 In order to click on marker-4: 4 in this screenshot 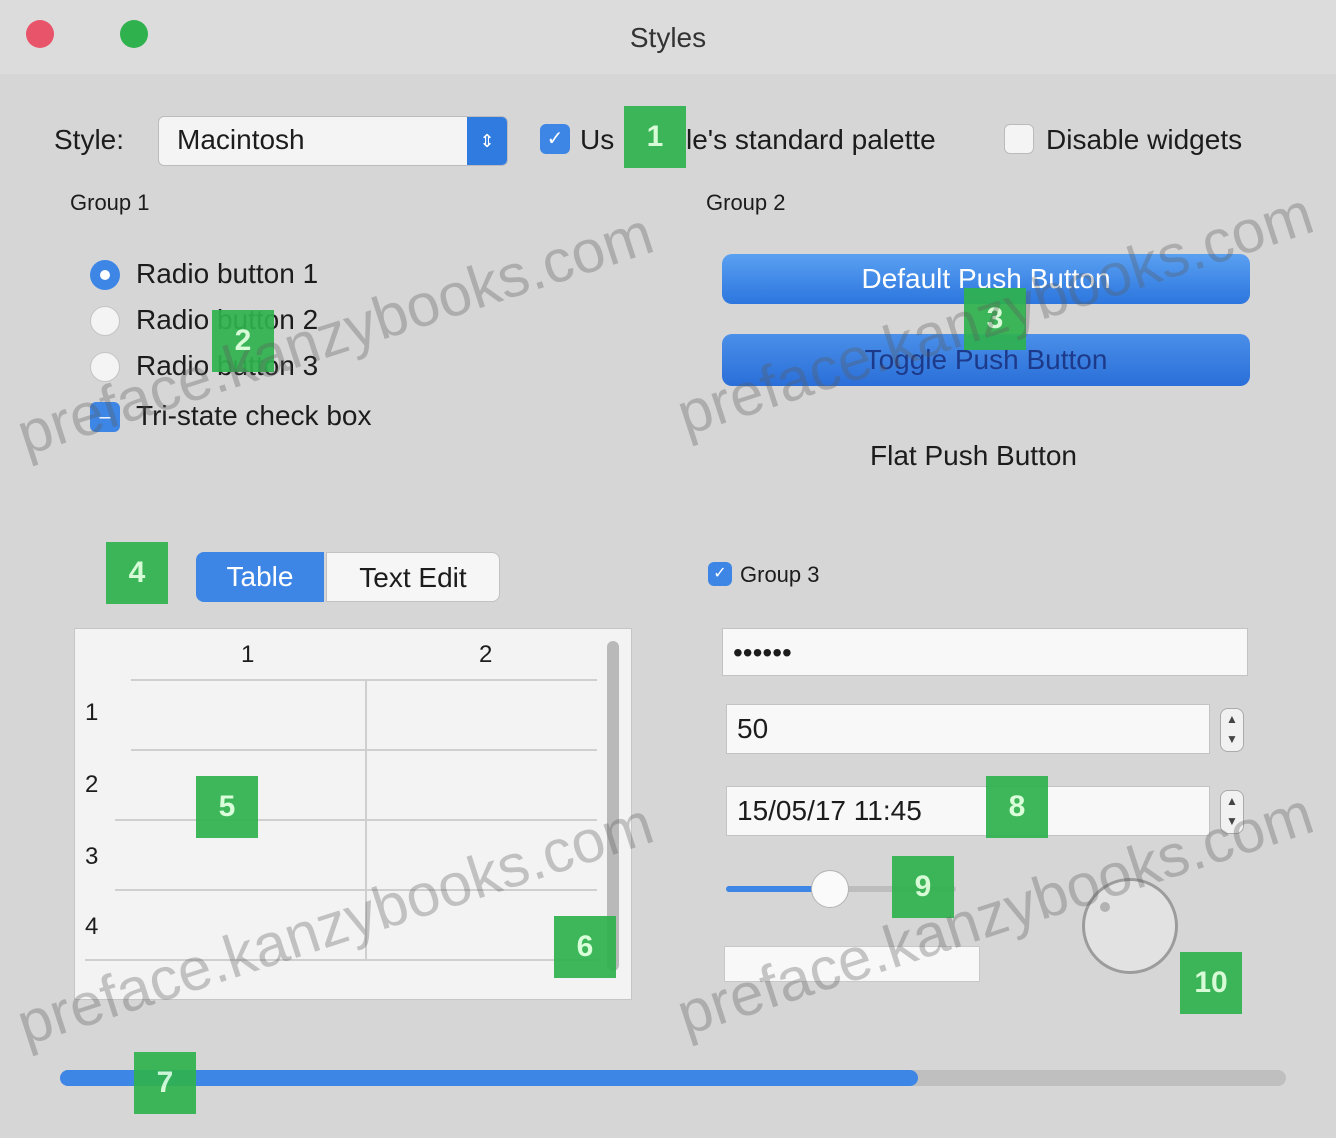, I will do `click(137, 573)`.